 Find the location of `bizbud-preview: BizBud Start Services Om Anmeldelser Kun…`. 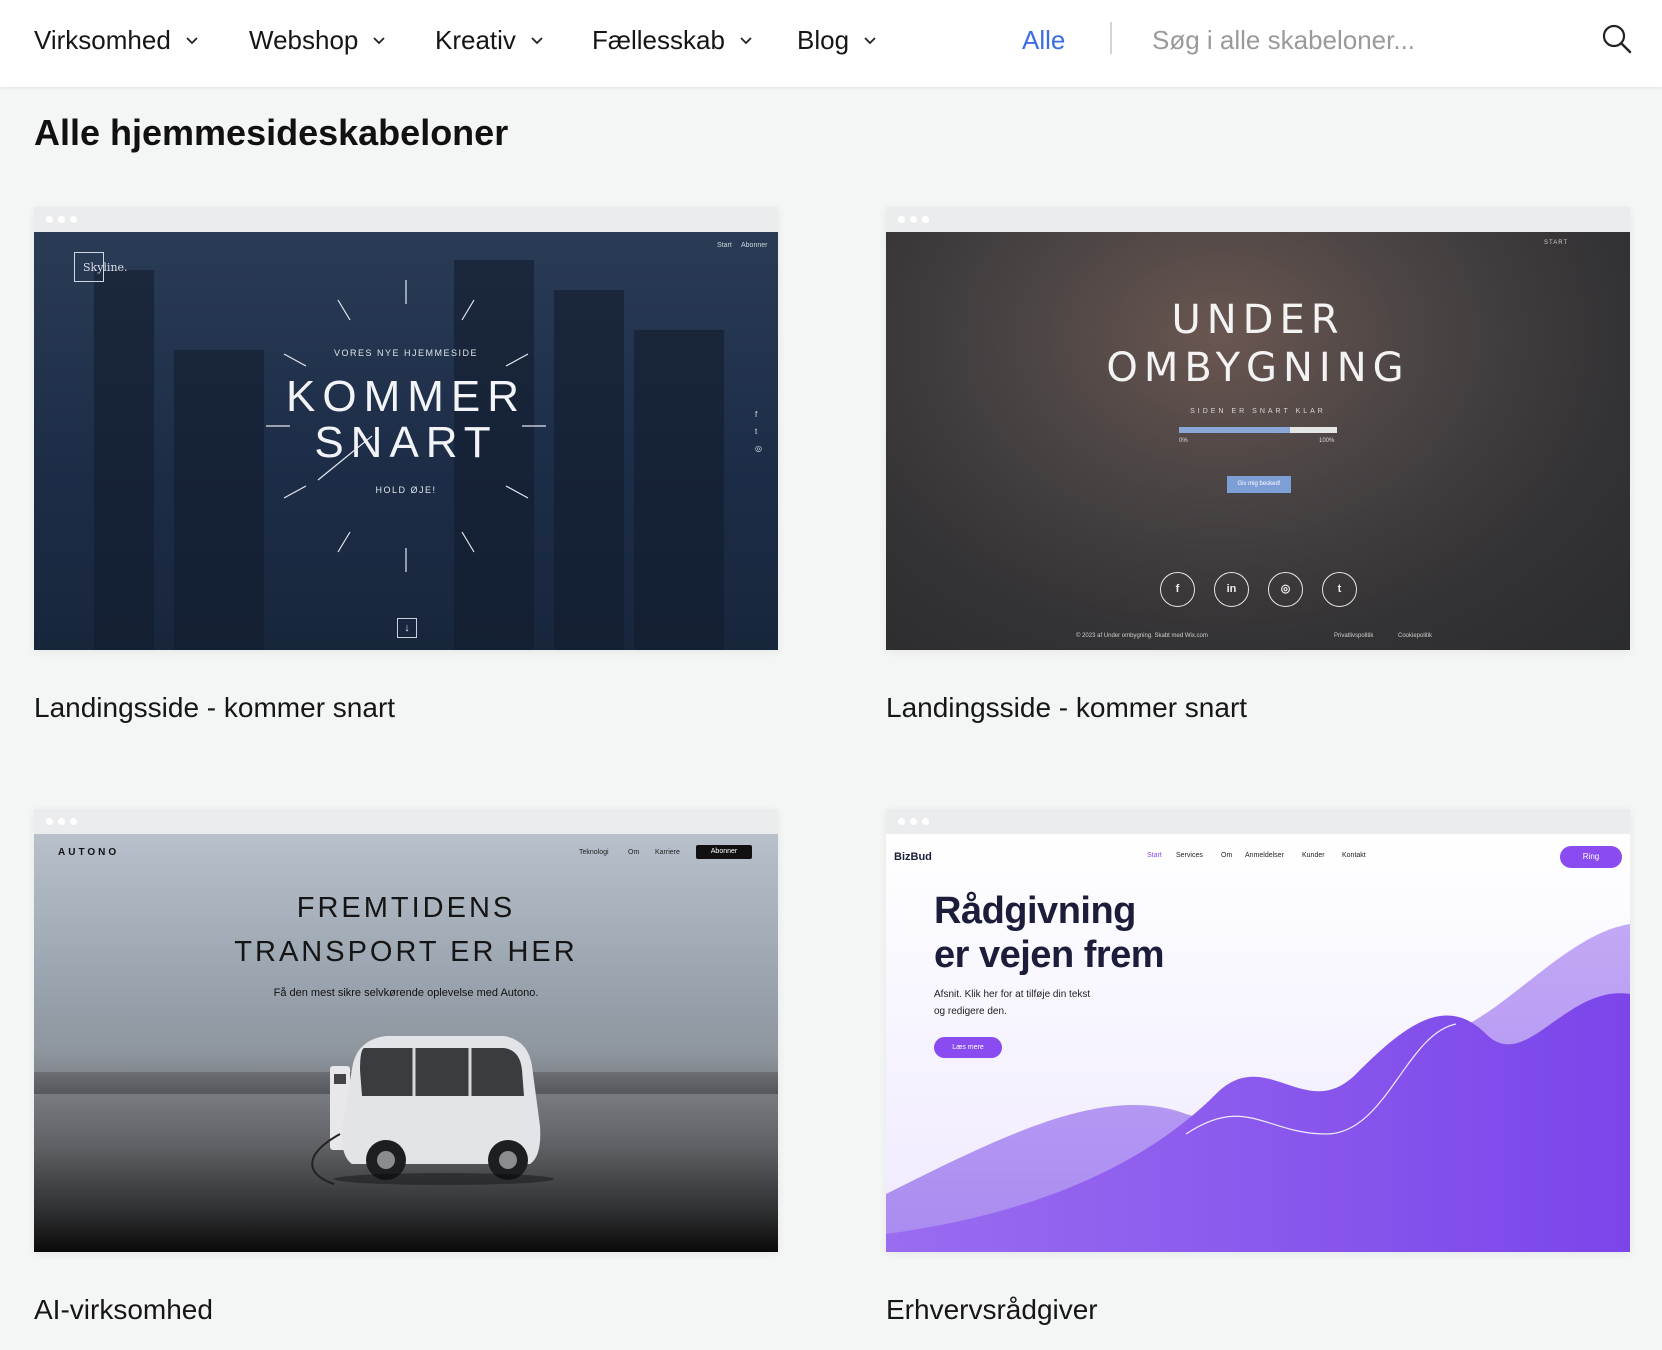

bizbud-preview: BizBud Start Services Om Anmeldelser Kun… is located at coordinates (1258, 1043).